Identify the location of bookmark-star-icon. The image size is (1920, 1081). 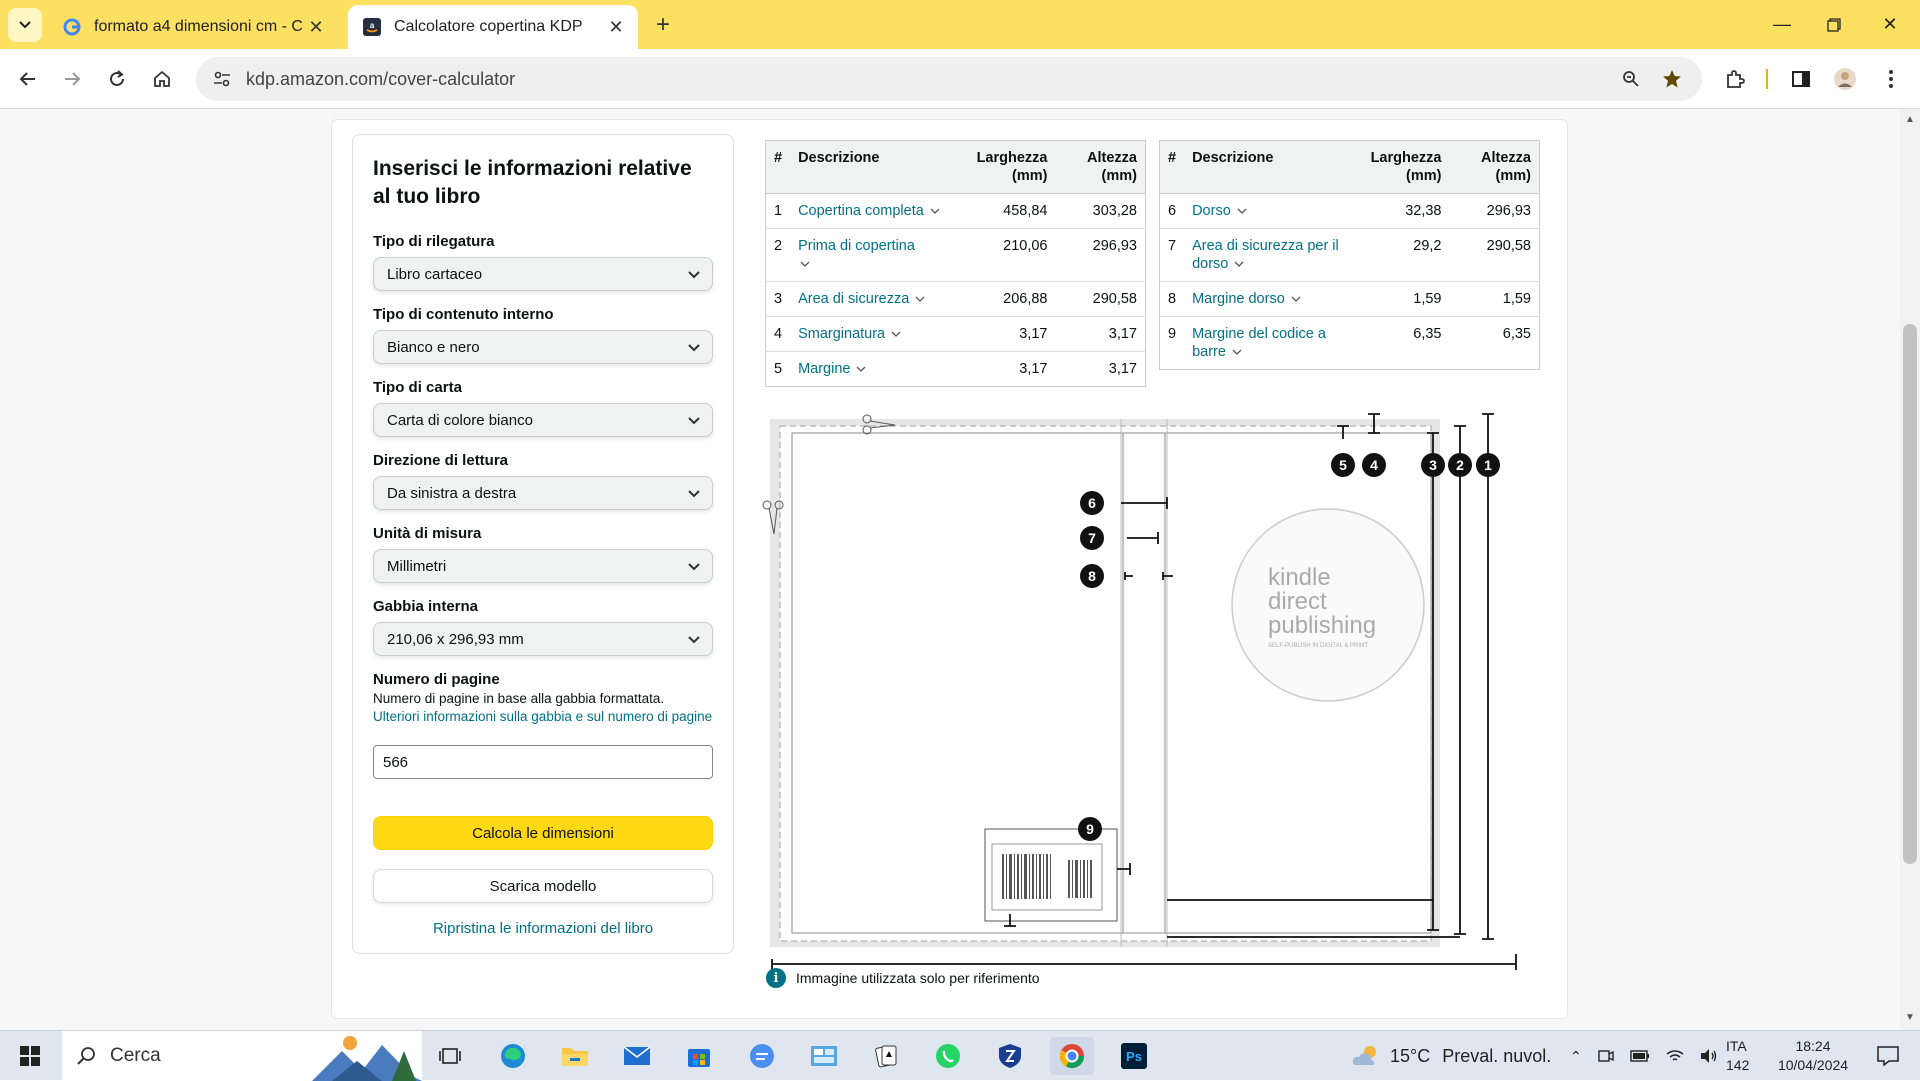
(1672, 79).